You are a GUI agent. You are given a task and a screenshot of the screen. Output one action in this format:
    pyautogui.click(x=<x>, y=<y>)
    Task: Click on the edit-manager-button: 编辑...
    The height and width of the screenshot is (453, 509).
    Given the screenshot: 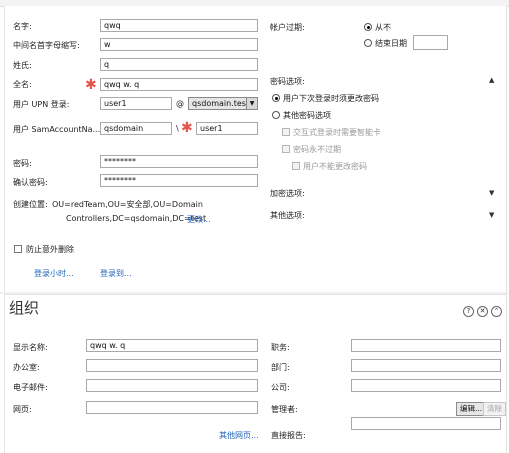 What is the action you would take?
    pyautogui.click(x=471, y=409)
    